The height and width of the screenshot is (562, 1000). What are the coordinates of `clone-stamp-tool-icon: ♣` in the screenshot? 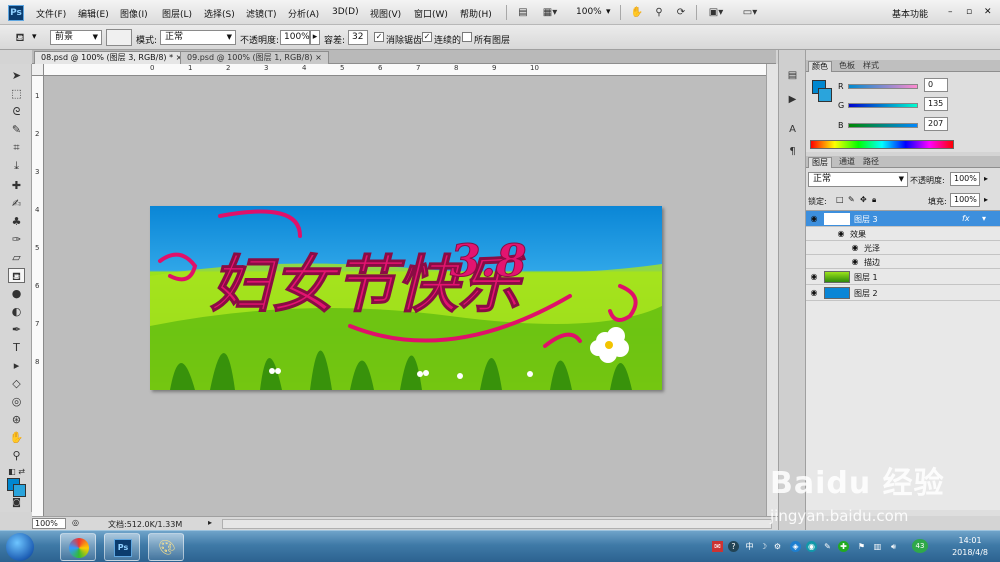 It's located at (16, 221).